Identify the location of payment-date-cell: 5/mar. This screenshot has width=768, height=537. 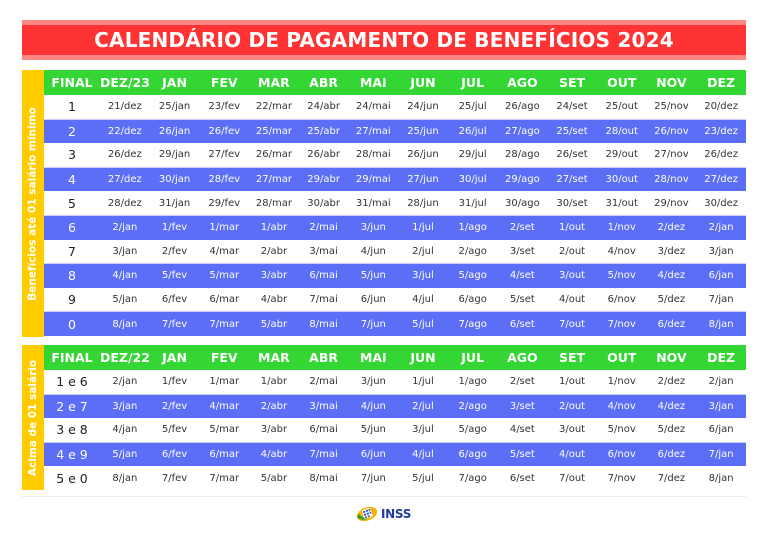
(224, 430).